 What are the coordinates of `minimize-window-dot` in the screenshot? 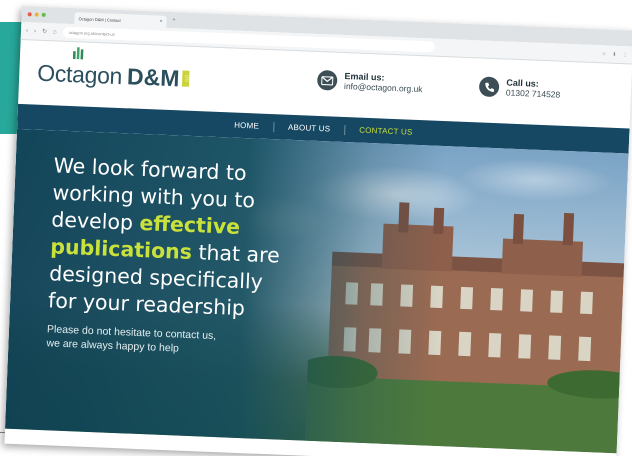 It's located at (36, 14).